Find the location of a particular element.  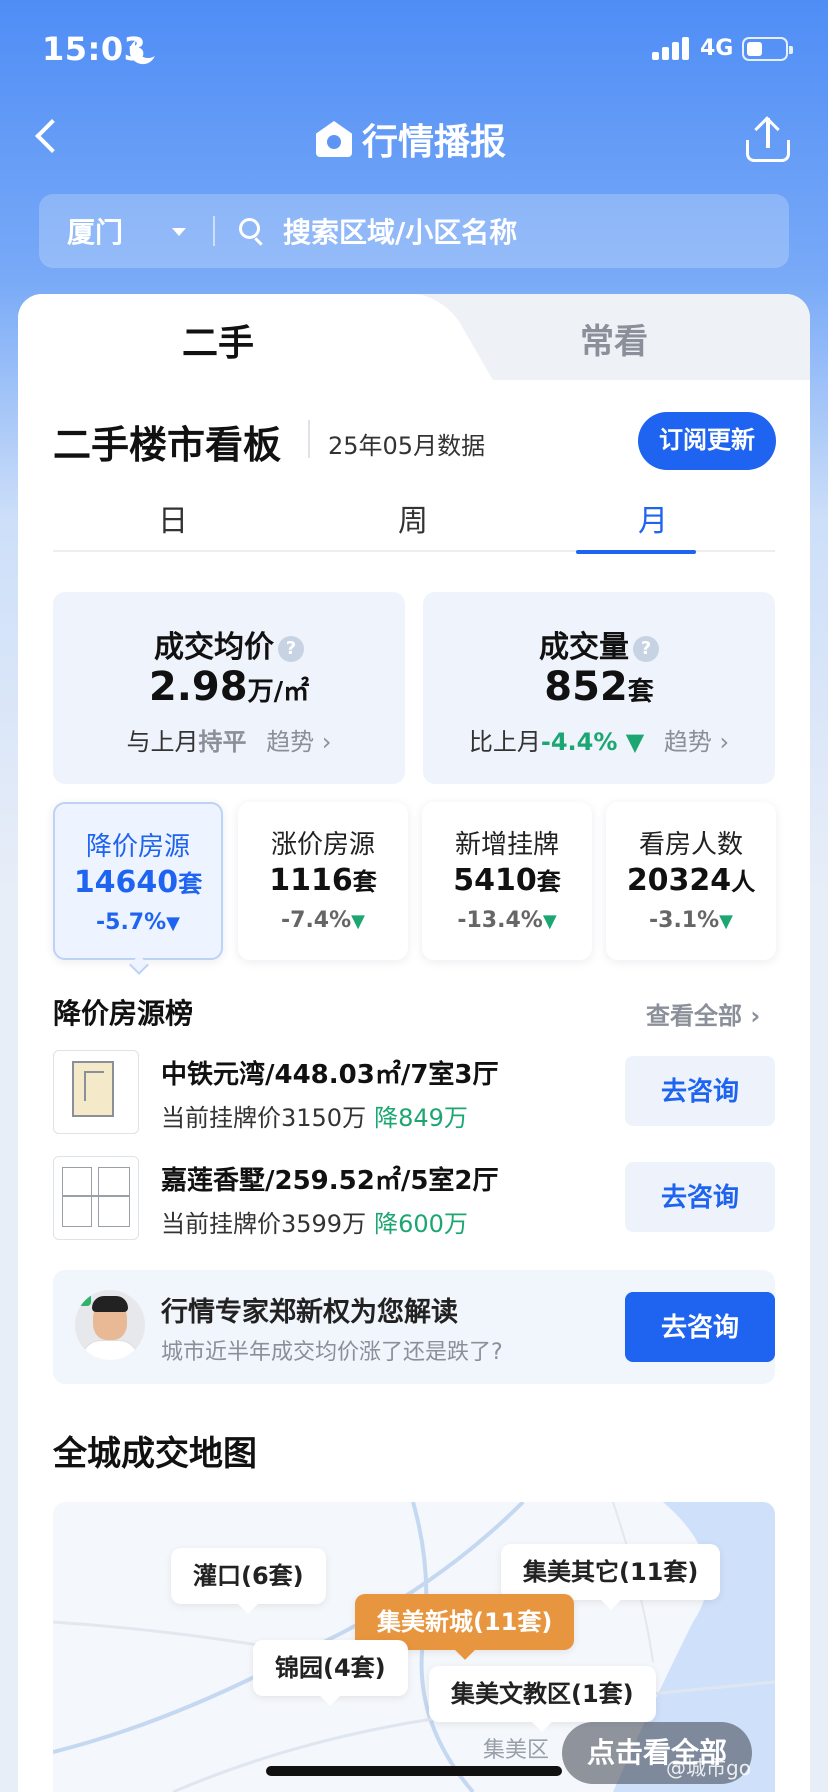

tab-secondhand: 二手 is located at coordinates (218, 340).